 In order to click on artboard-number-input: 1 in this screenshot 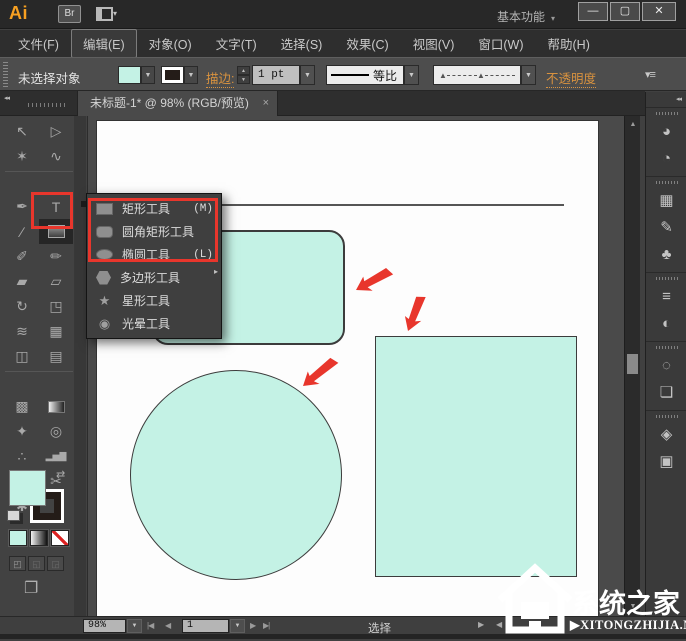, I will do `click(205, 626)`.